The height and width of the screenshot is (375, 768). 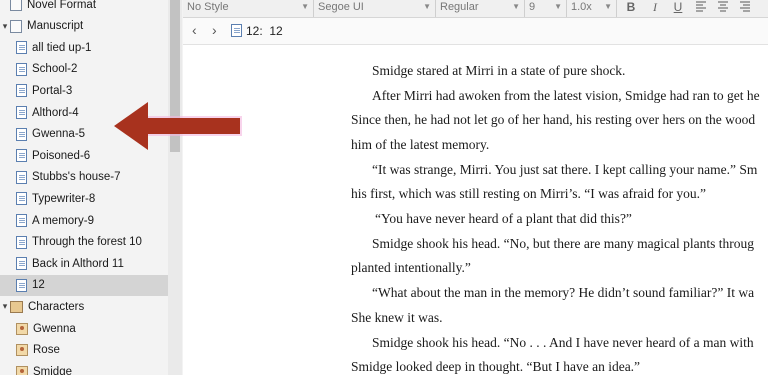 I want to click on font-size-select: 9 ▼, so click(x=546, y=8).